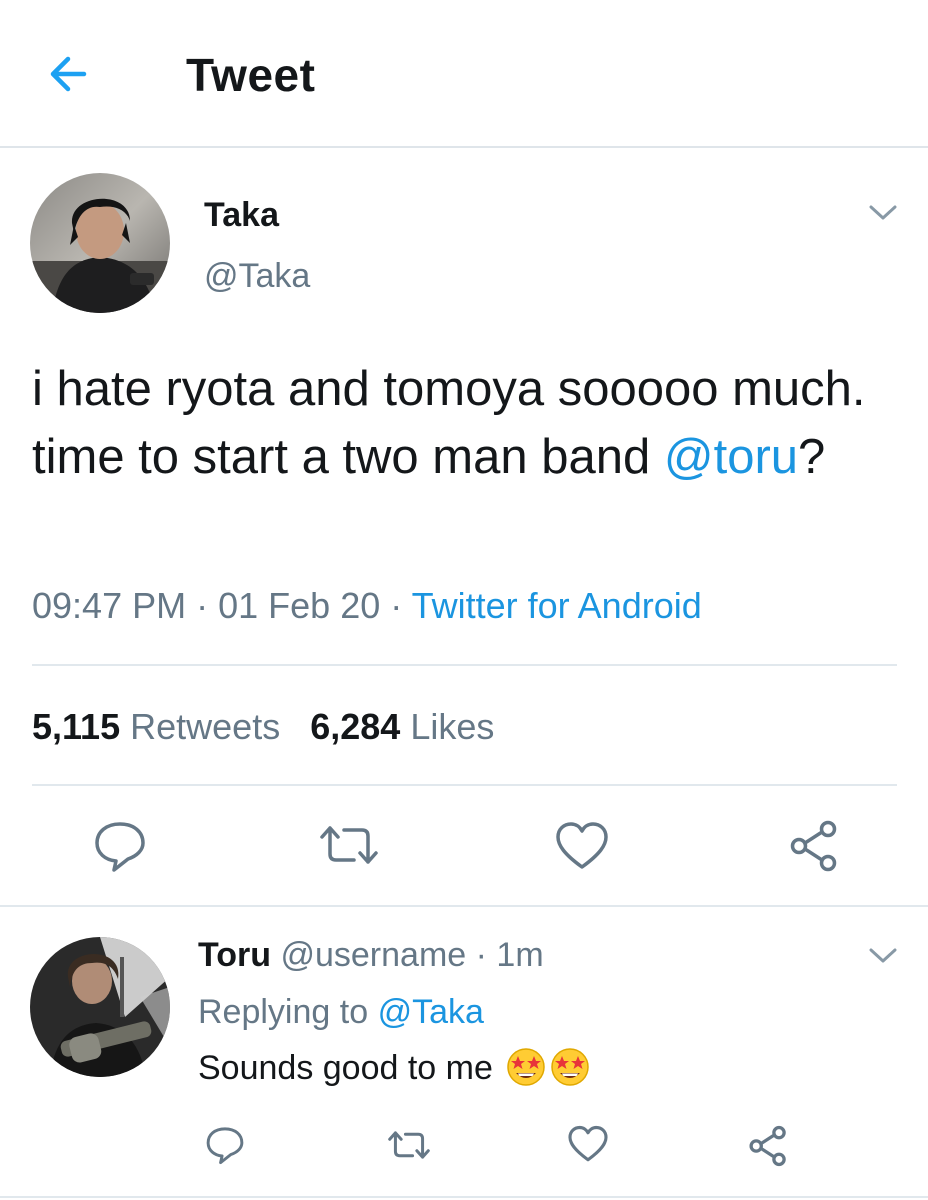 This screenshot has width=928, height=1200. What do you see at coordinates (464, 74) in the screenshot?
I see `top-bar: Tweet` at bounding box center [464, 74].